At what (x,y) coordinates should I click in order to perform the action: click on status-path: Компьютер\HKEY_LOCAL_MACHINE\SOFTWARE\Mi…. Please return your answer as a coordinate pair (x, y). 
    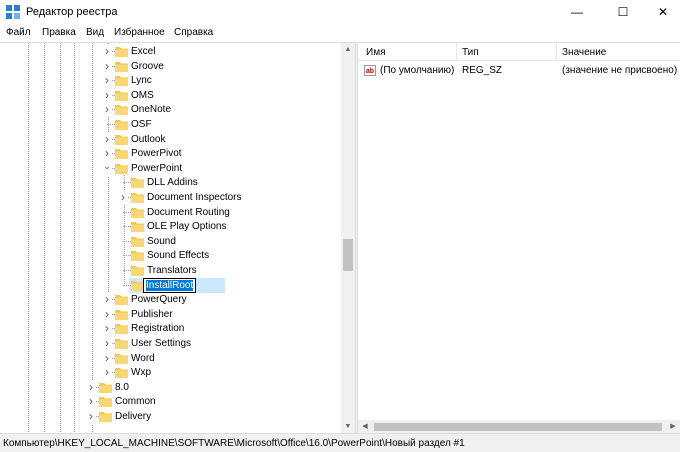
    Looking at the image, I should click on (234, 443).